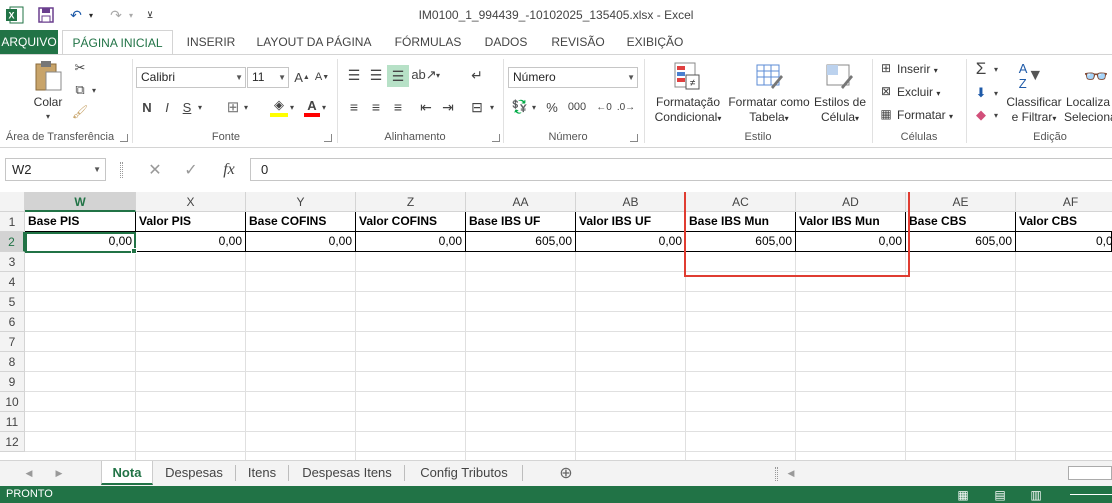 This screenshot has height=503, width=1112. Describe the element at coordinates (94, 90) in the screenshot. I see `copy-dropdown-icon: ▾` at that location.